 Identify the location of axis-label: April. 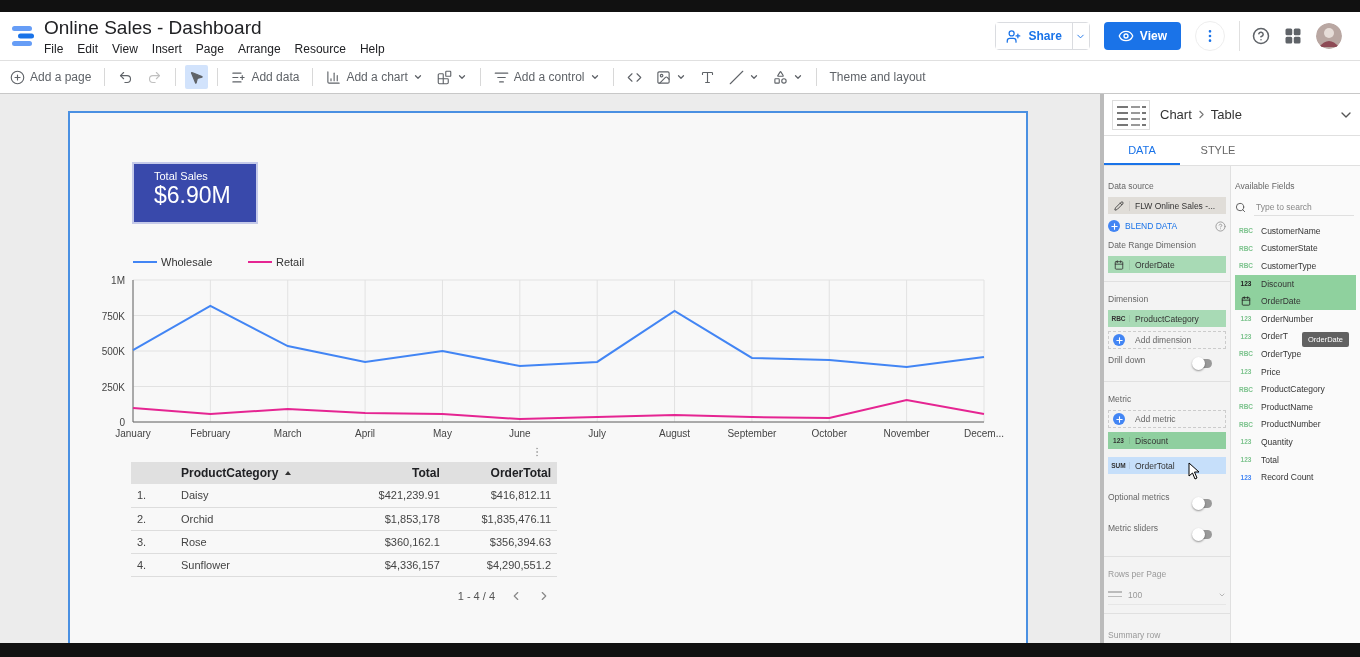
(365, 433).